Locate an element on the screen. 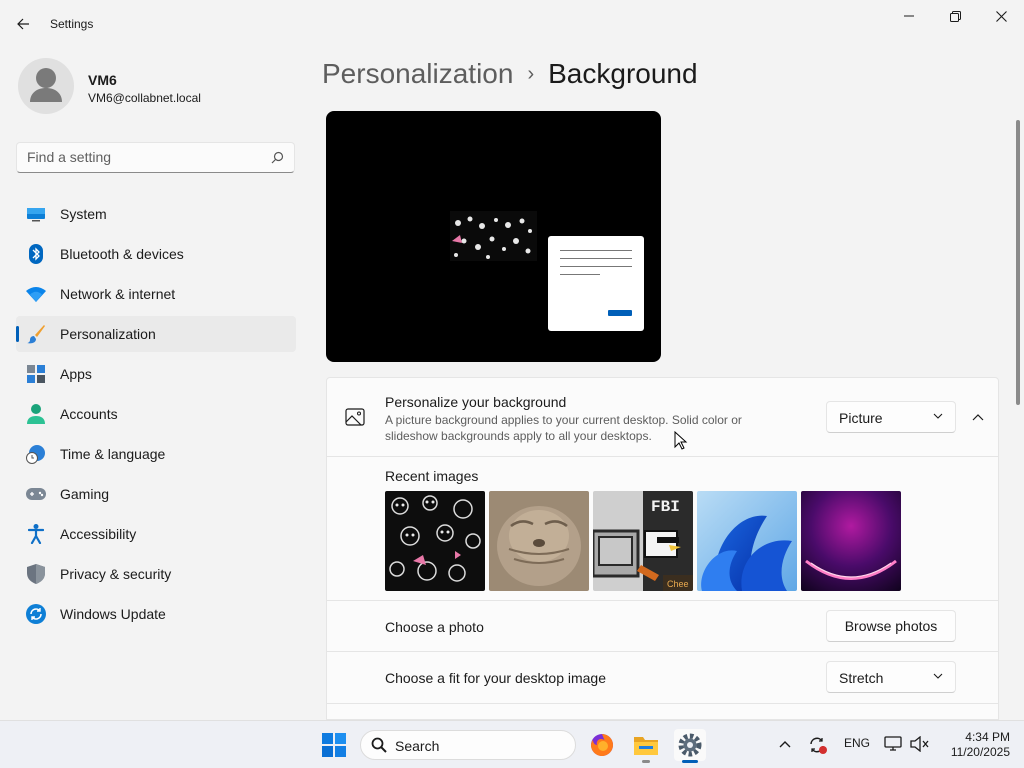  restore-button is located at coordinates (955, 16).